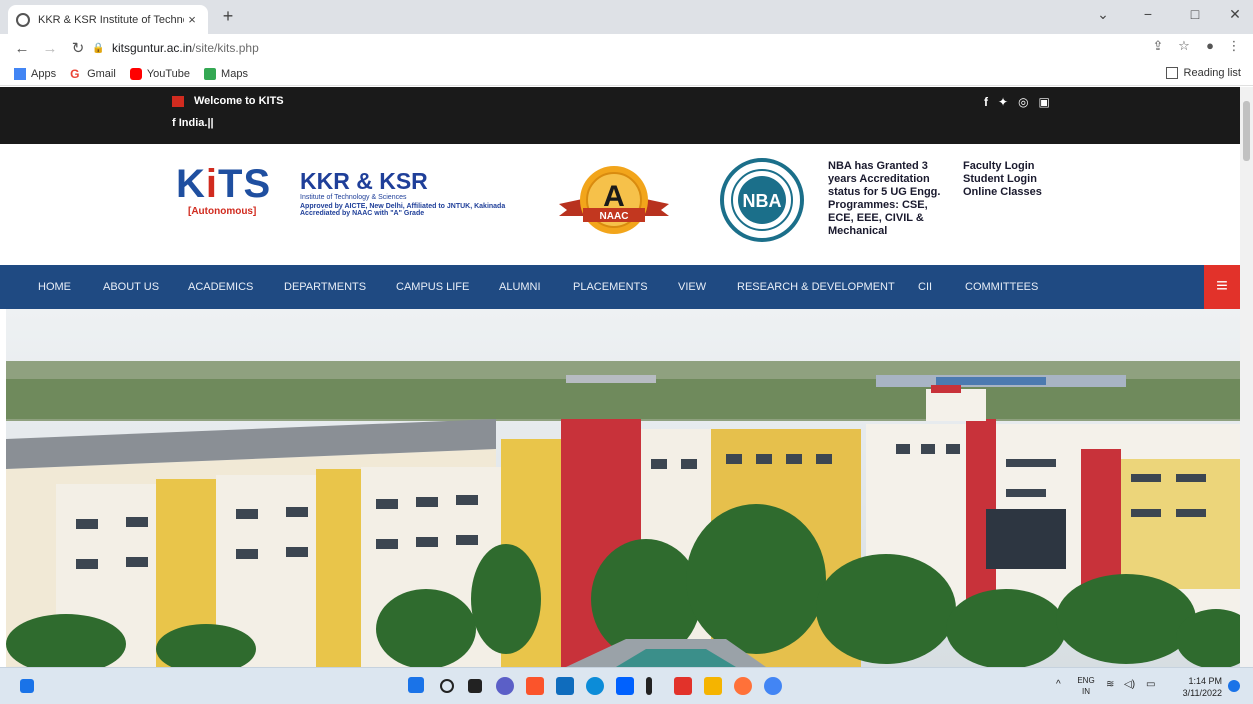 The height and width of the screenshot is (704, 1253). I want to click on system-clock: 1:14 PM 3/11/2022, so click(1199, 687).